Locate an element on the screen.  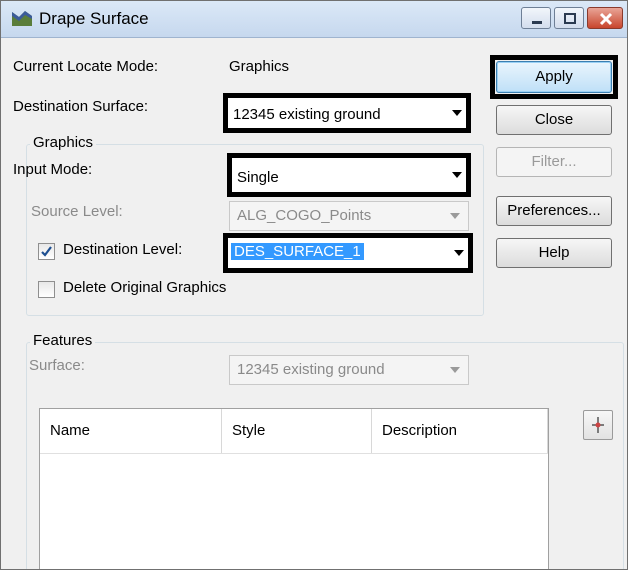
delete-original-graphics-label: Delete Original Graphics is located at coordinates (145, 287).